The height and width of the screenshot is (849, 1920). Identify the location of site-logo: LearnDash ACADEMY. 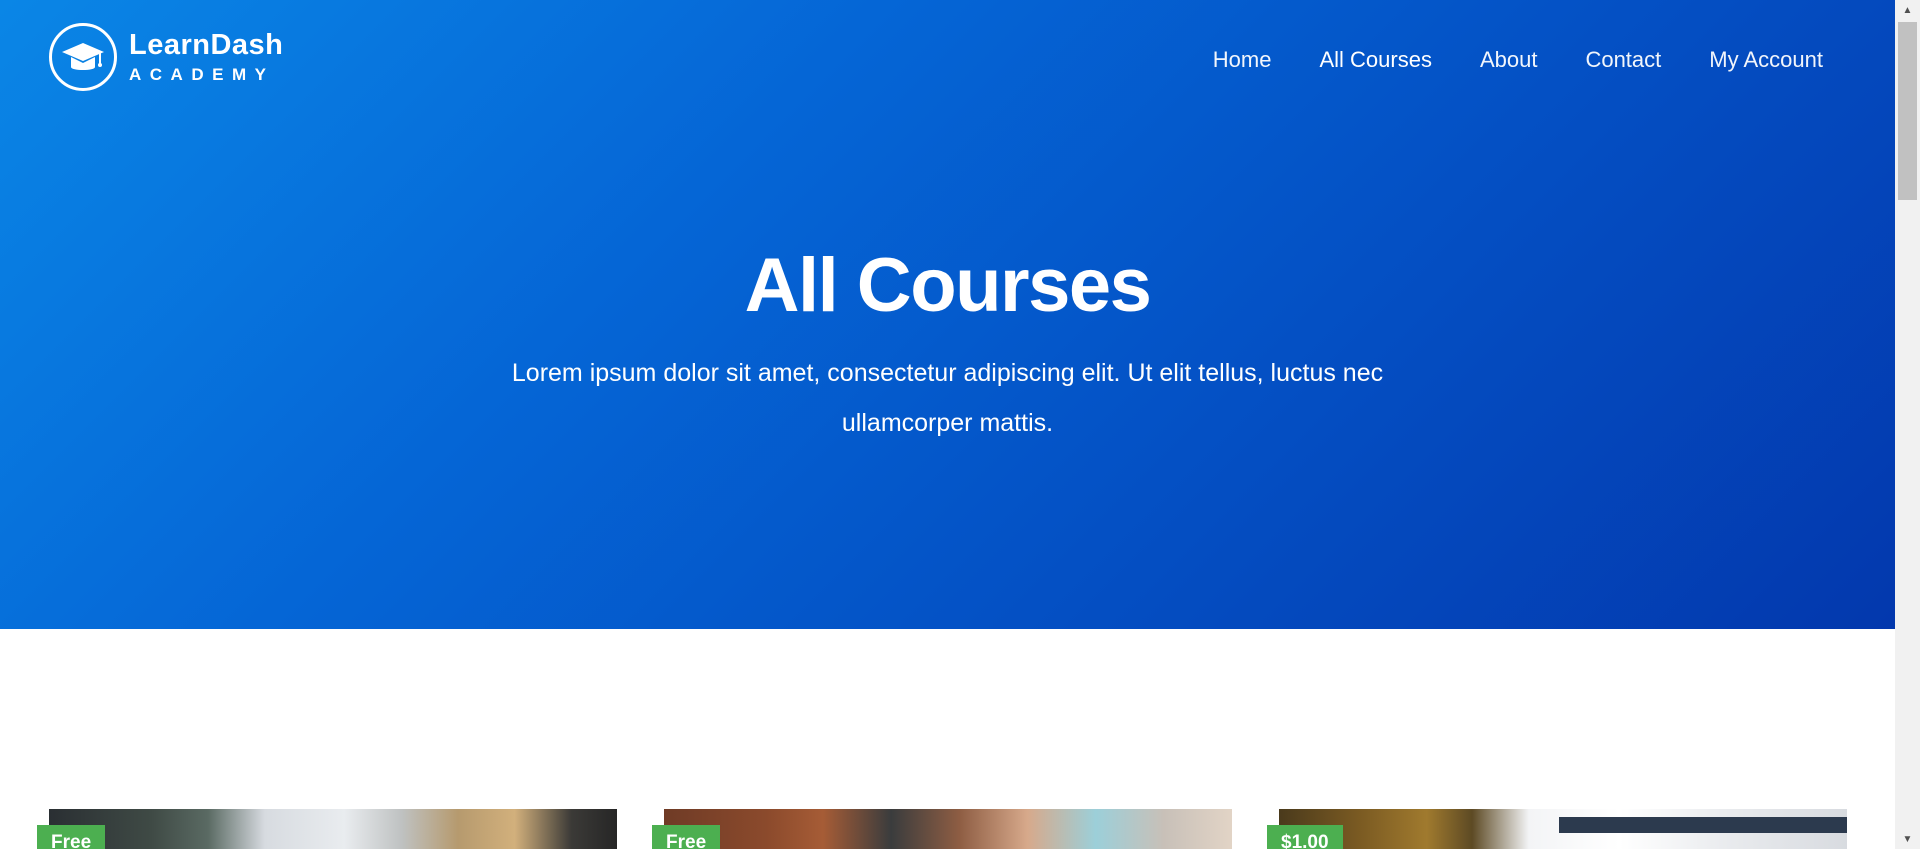
(166, 57).